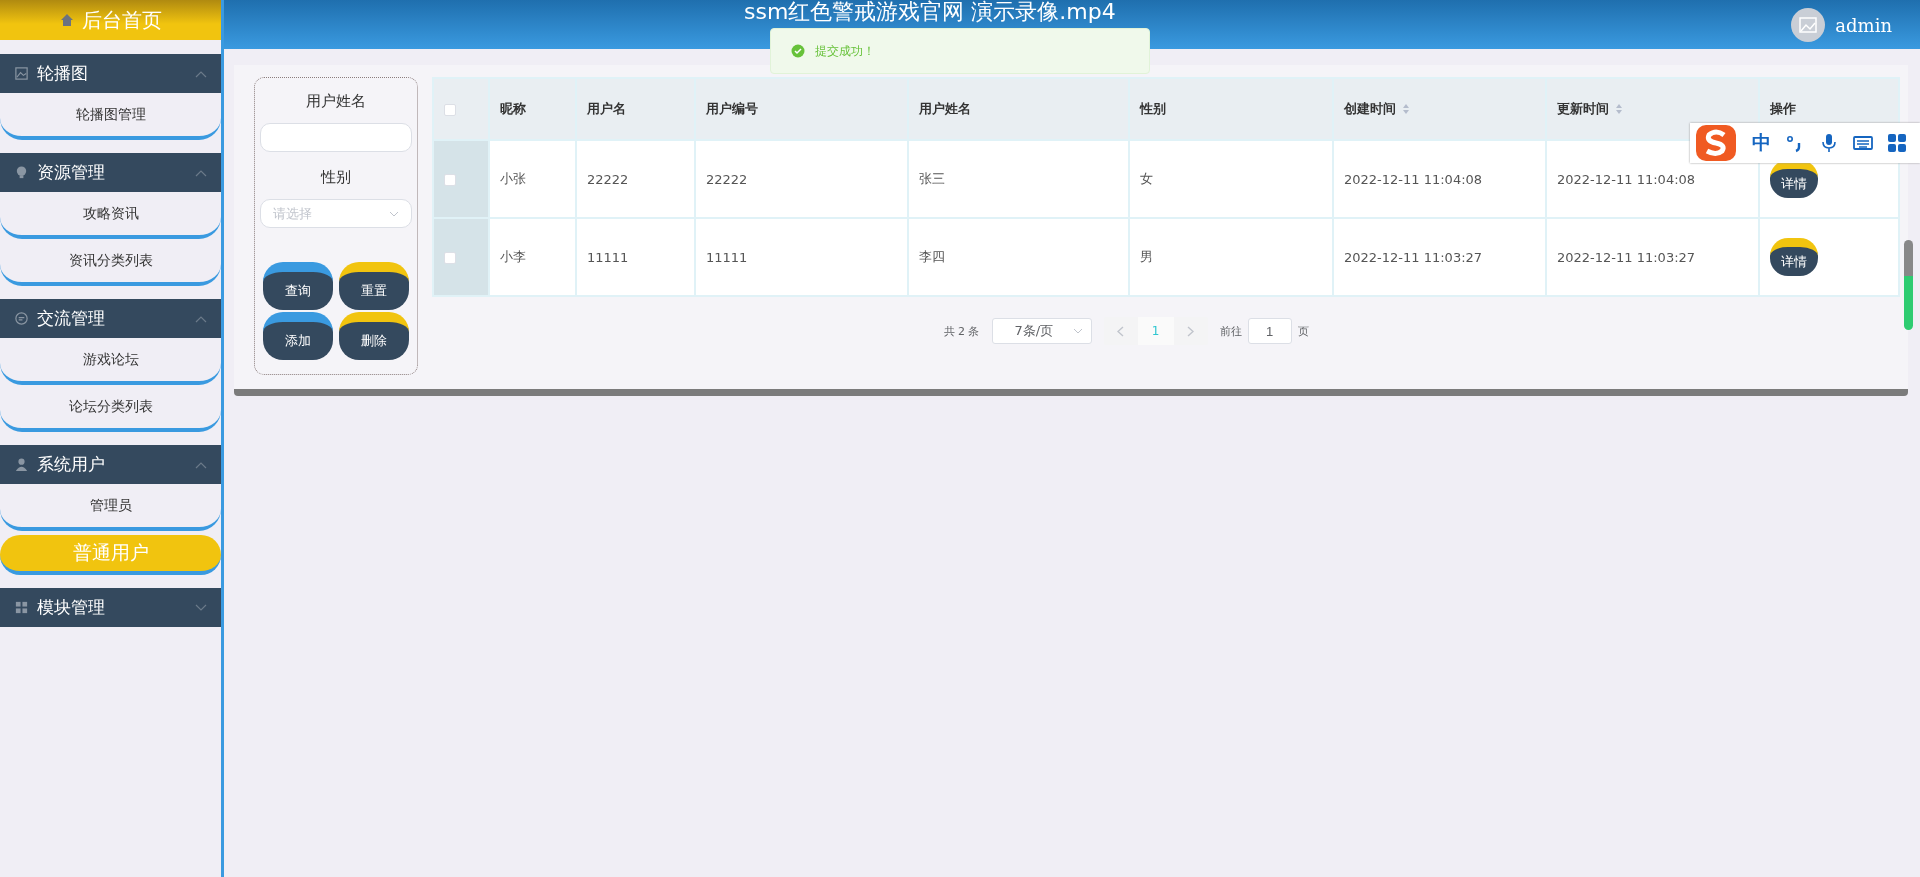 The image size is (1920, 877). I want to click on table-cell: 2022-12-11 11:04:08, so click(1439, 179).